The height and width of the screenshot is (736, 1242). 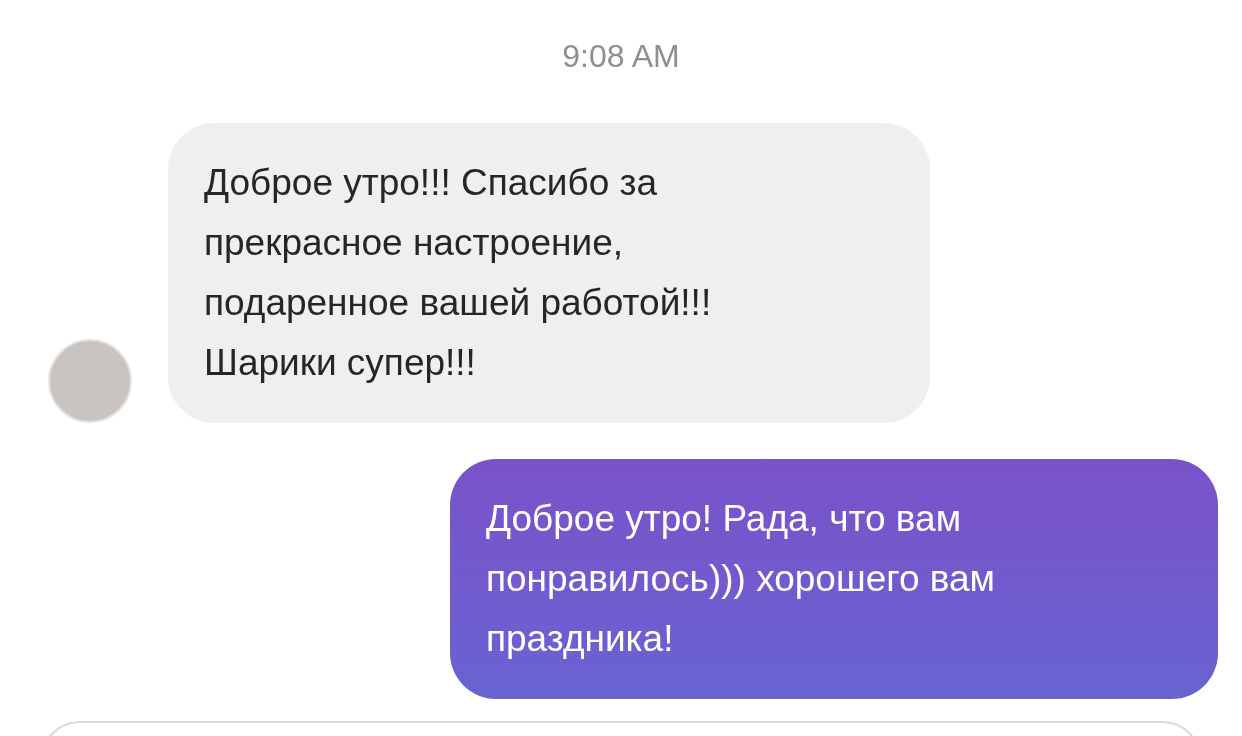 I want to click on timestamp: 9:08 AM, so click(x=621, y=56).